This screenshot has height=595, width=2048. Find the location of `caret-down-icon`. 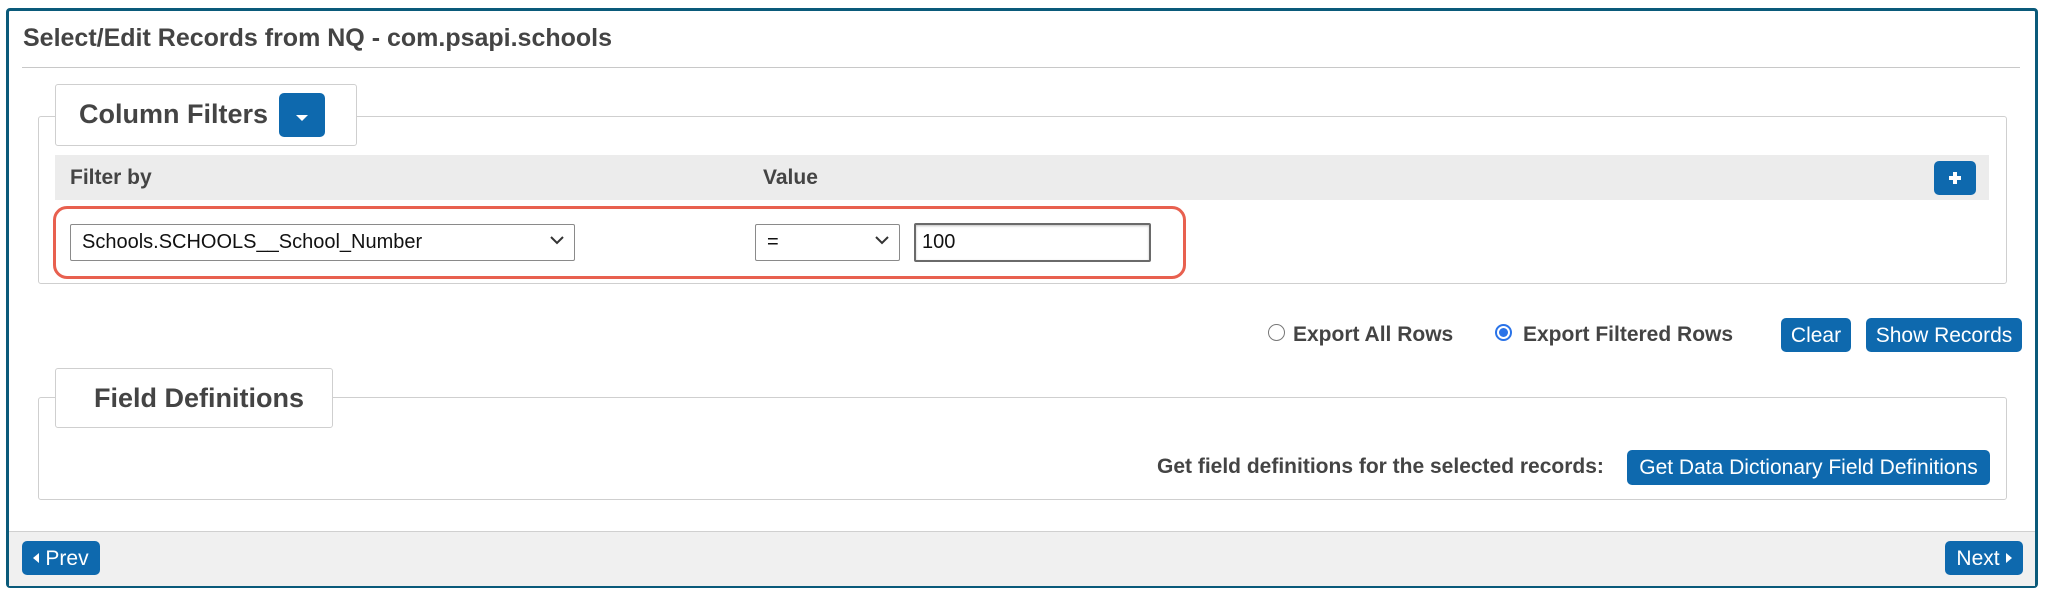

caret-down-icon is located at coordinates (302, 115).